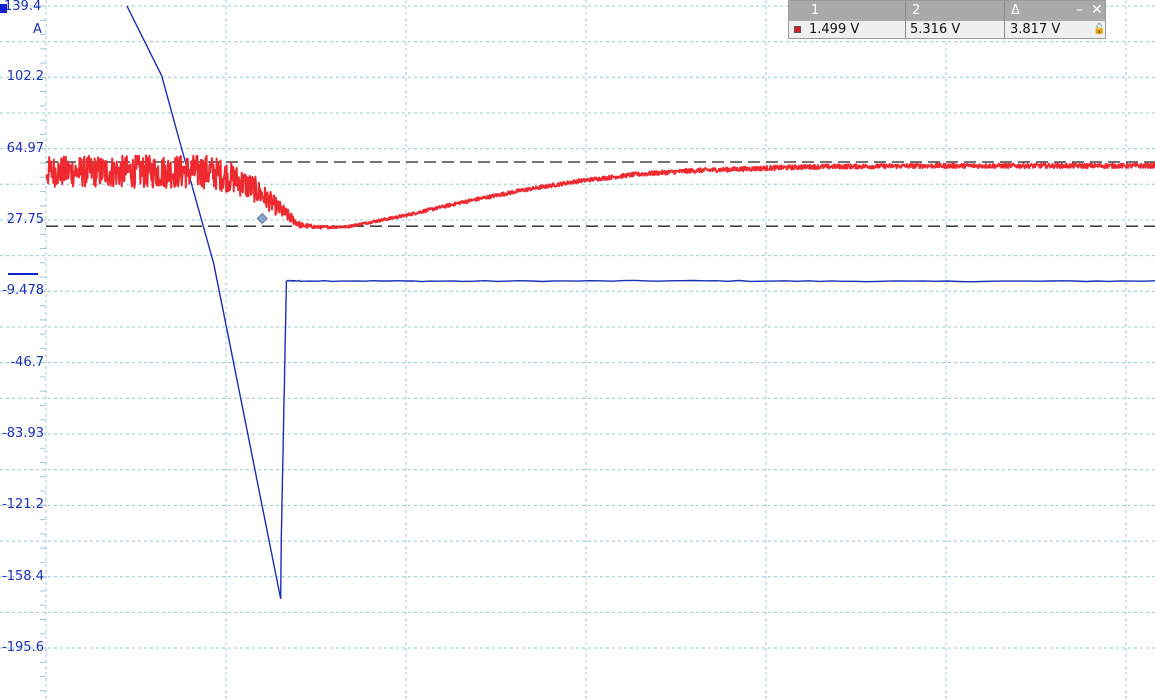 The height and width of the screenshot is (699, 1155). Describe the element at coordinates (947, 11) in the screenshot. I see `cursor-panel-header` at that location.